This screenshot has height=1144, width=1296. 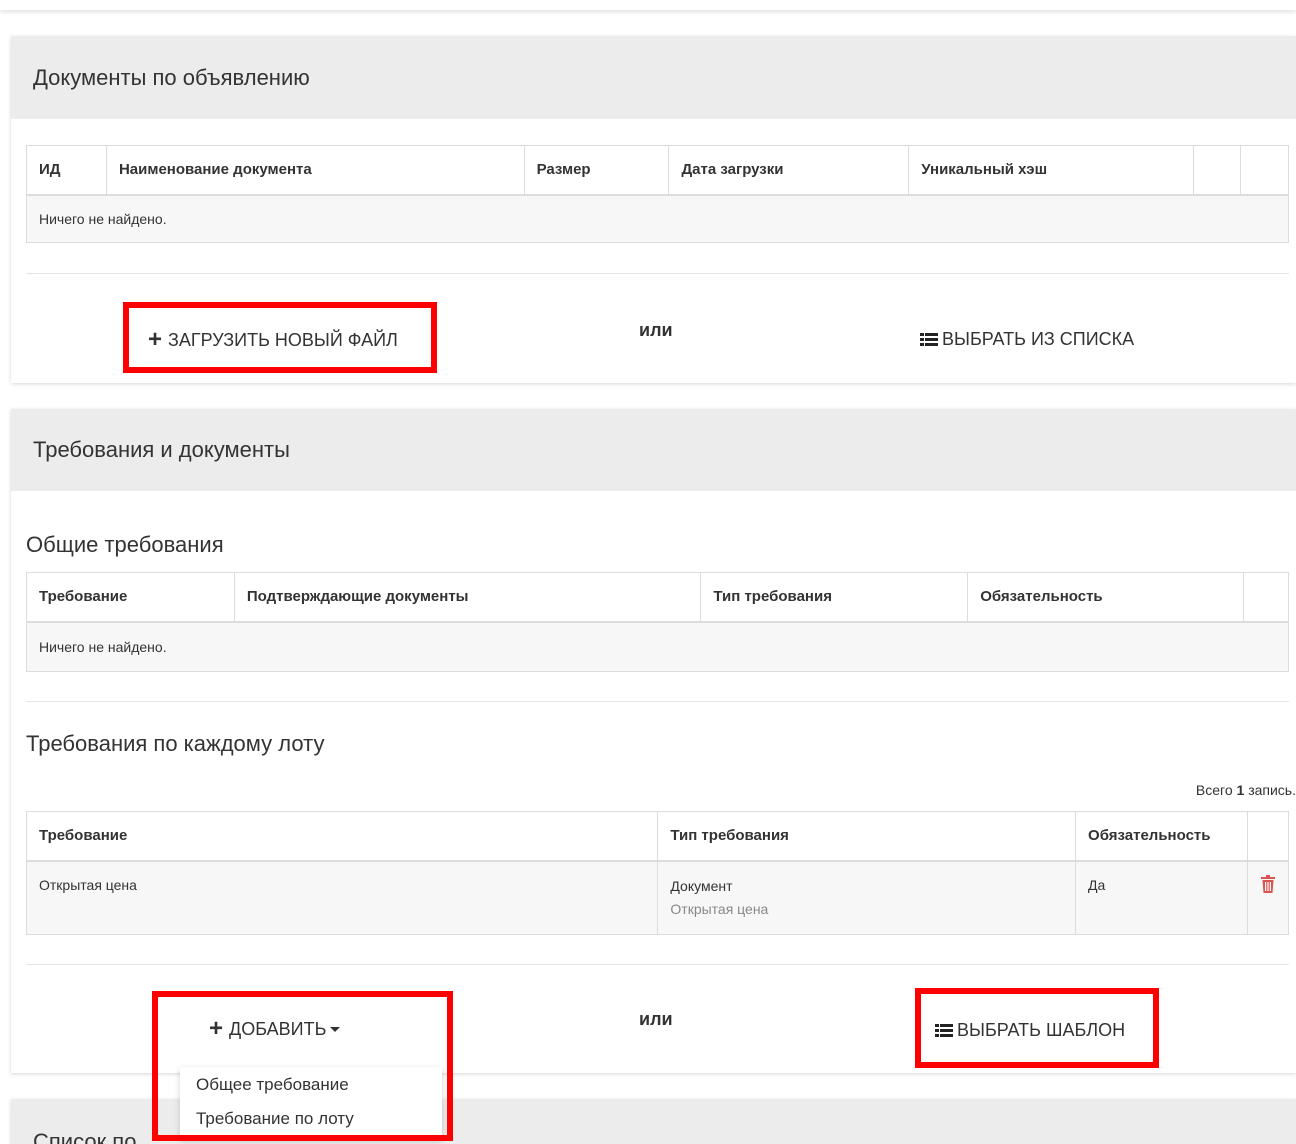 What do you see at coordinates (701, 885) in the screenshot?
I see `requirement-type: Документ` at bounding box center [701, 885].